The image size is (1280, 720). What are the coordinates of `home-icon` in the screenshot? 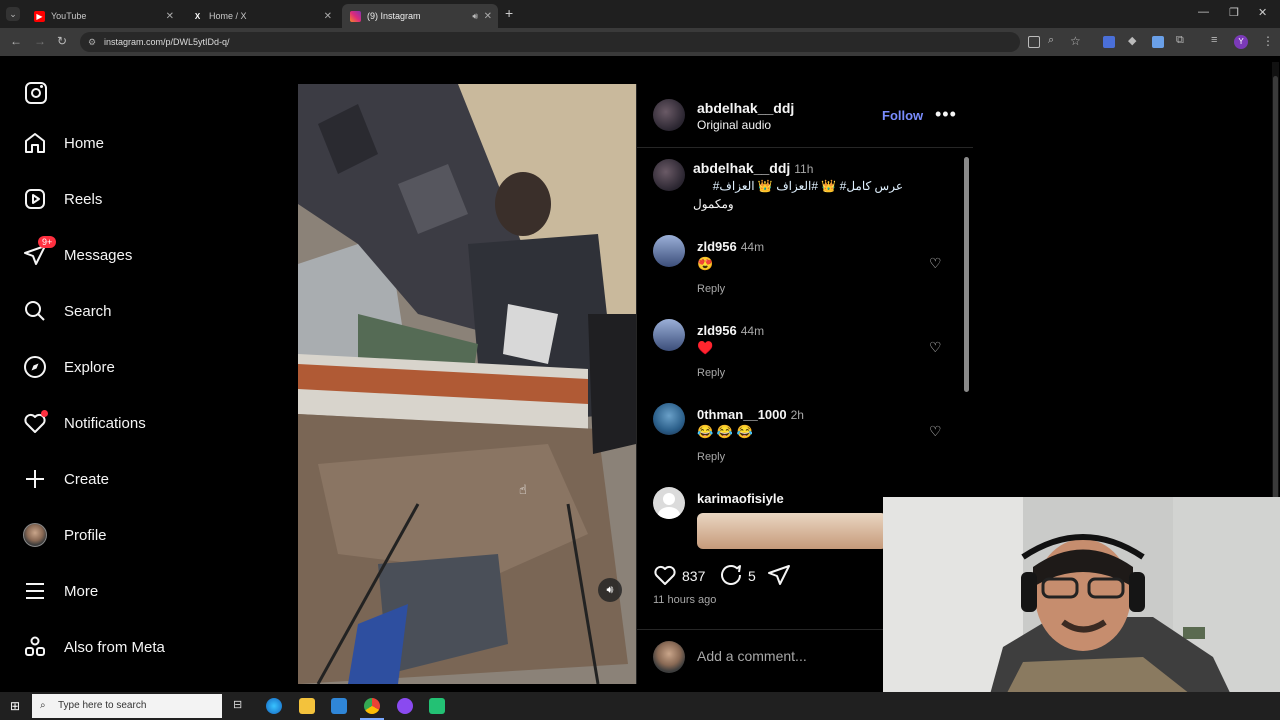 It's located at (35, 143).